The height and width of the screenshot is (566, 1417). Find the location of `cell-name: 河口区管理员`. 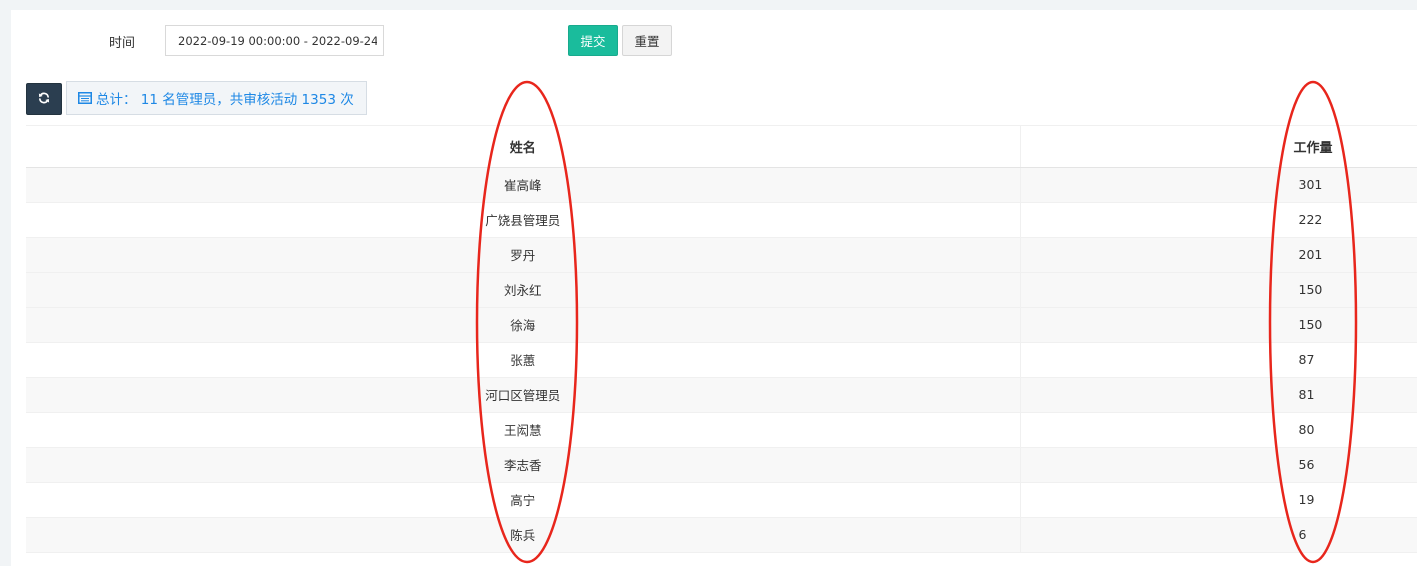

cell-name: 河口区管理员 is located at coordinates (523, 395).